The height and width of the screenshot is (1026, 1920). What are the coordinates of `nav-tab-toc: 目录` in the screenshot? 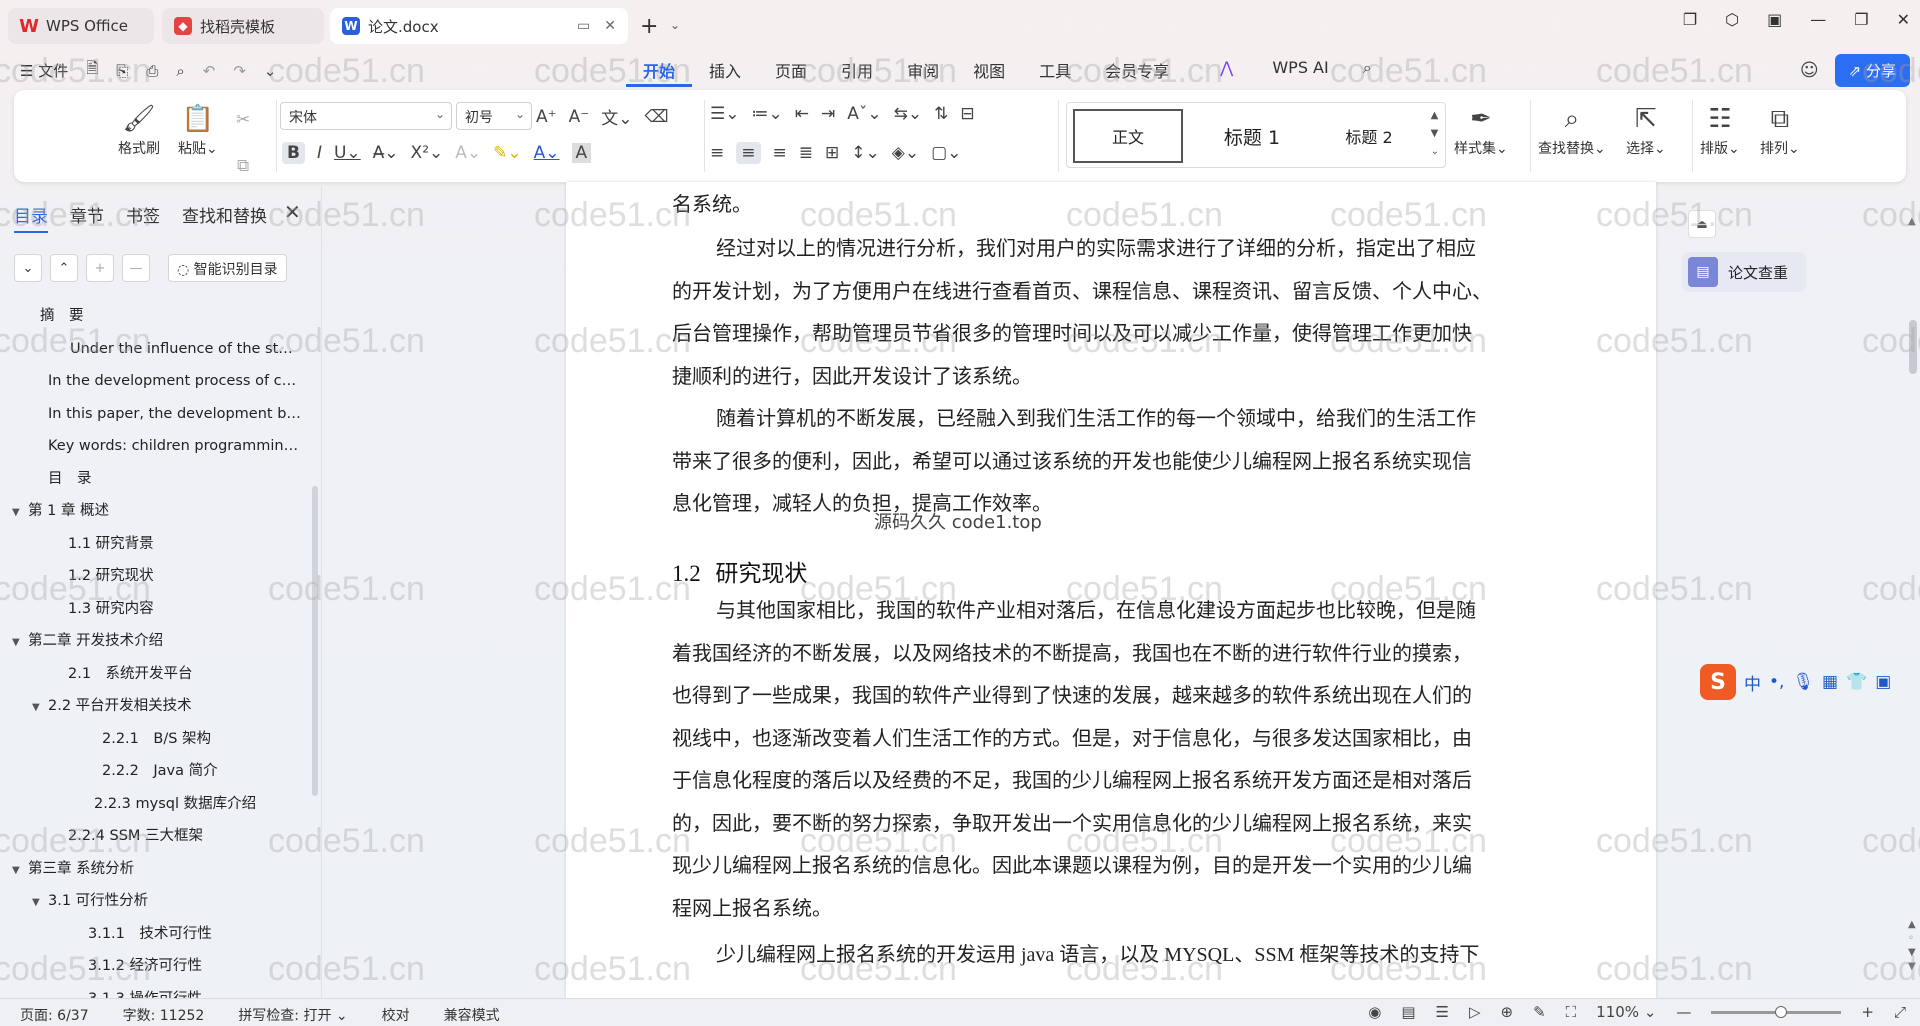 It's located at (31, 217).